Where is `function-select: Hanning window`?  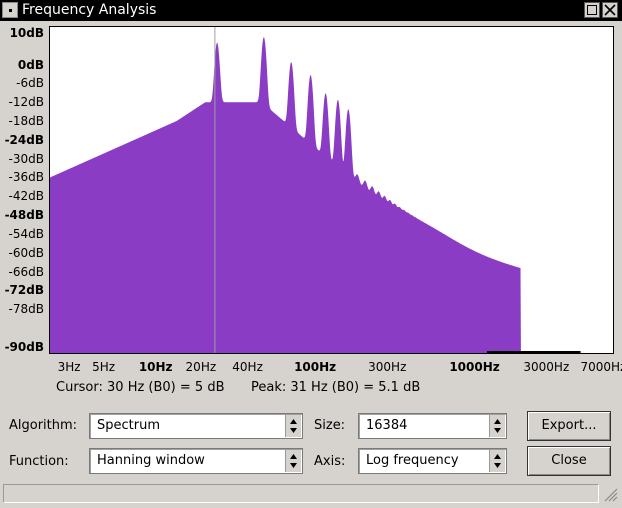 function-select: Hanning window is located at coordinates (196, 461).